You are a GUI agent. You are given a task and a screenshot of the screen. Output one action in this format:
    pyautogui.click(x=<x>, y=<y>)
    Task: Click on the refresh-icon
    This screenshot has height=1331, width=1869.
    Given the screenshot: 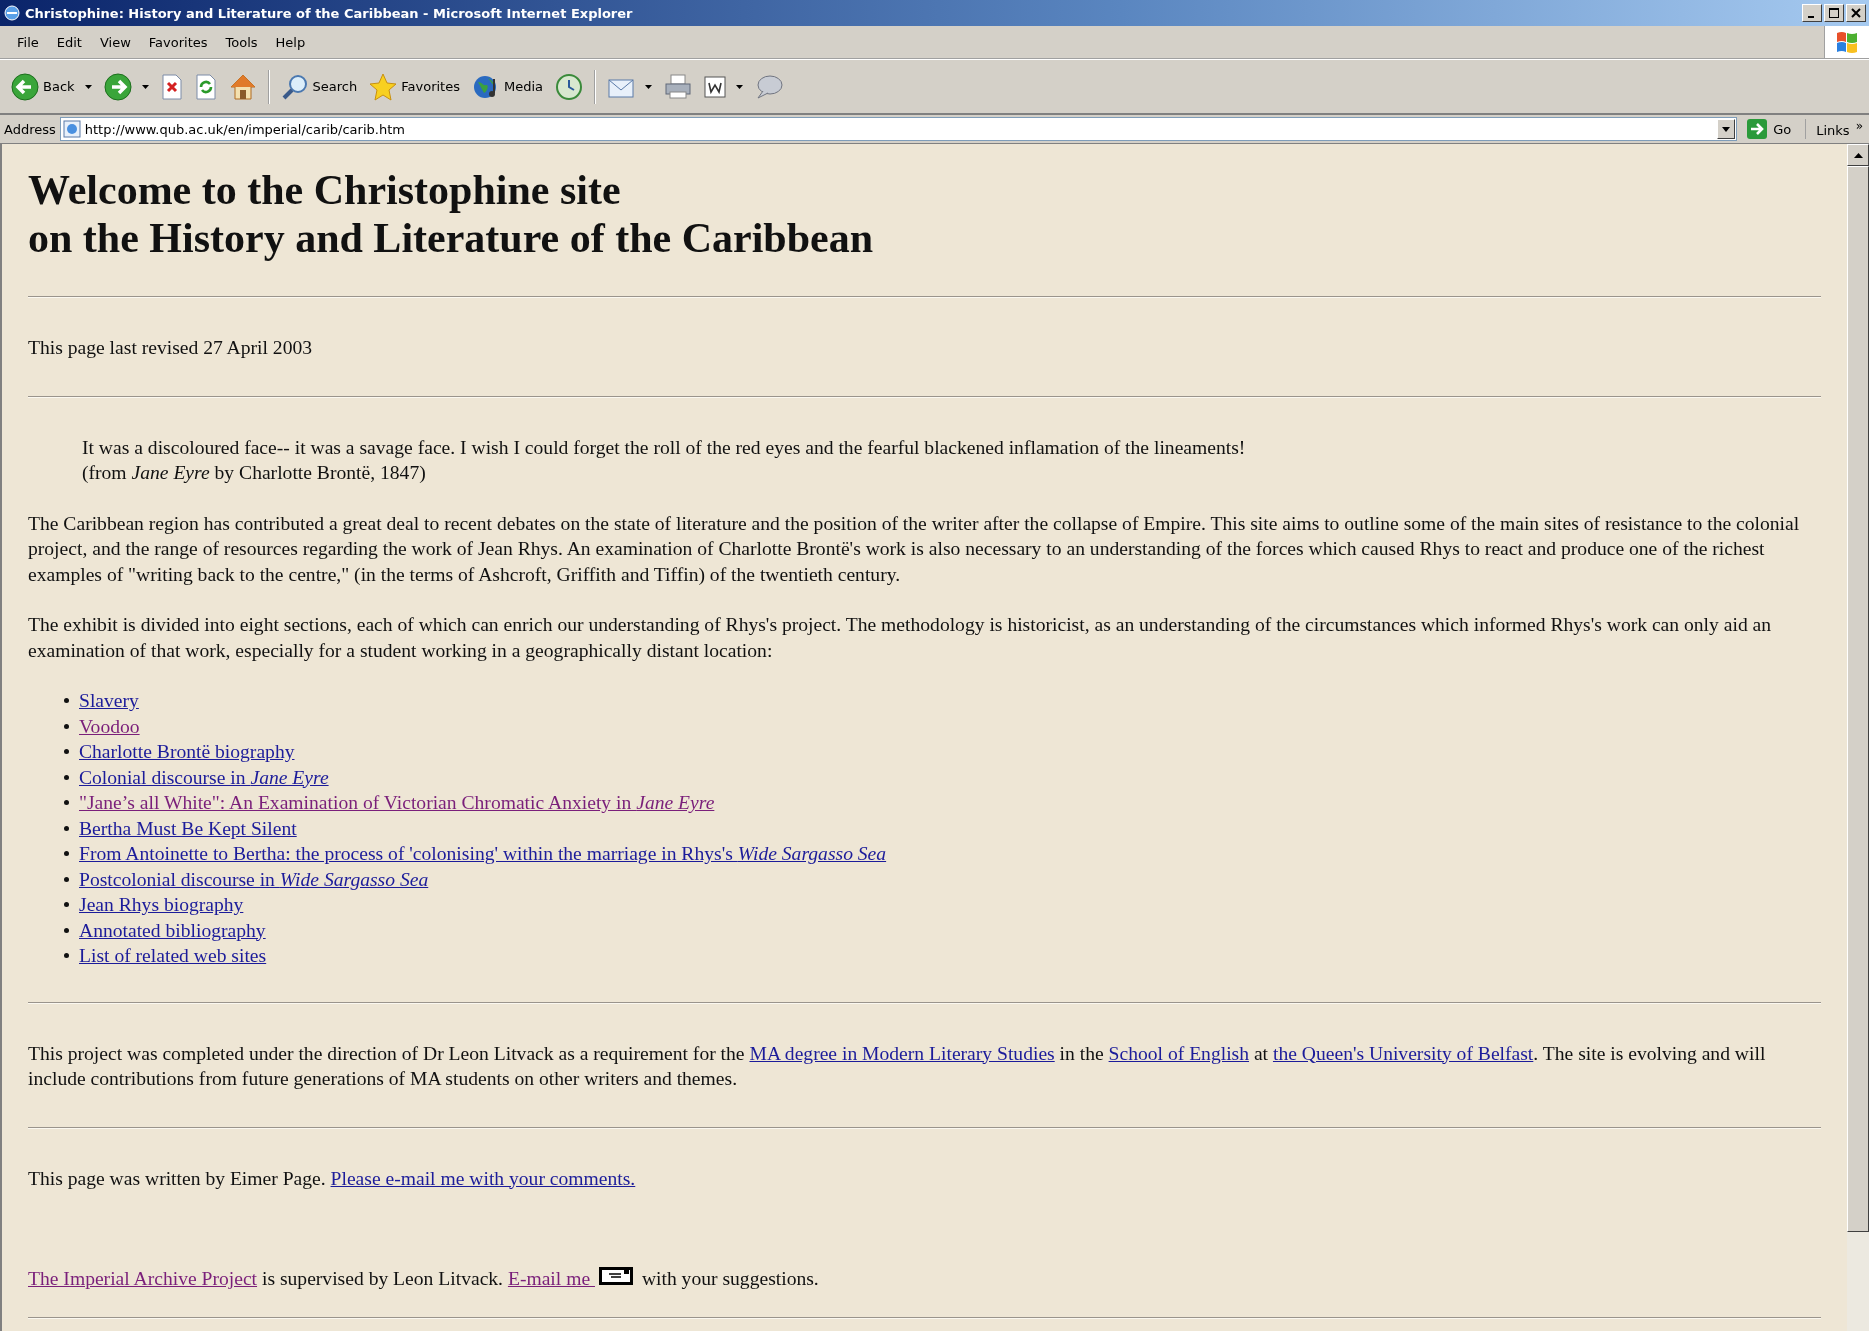 What is the action you would take?
    pyautogui.click(x=205, y=86)
    